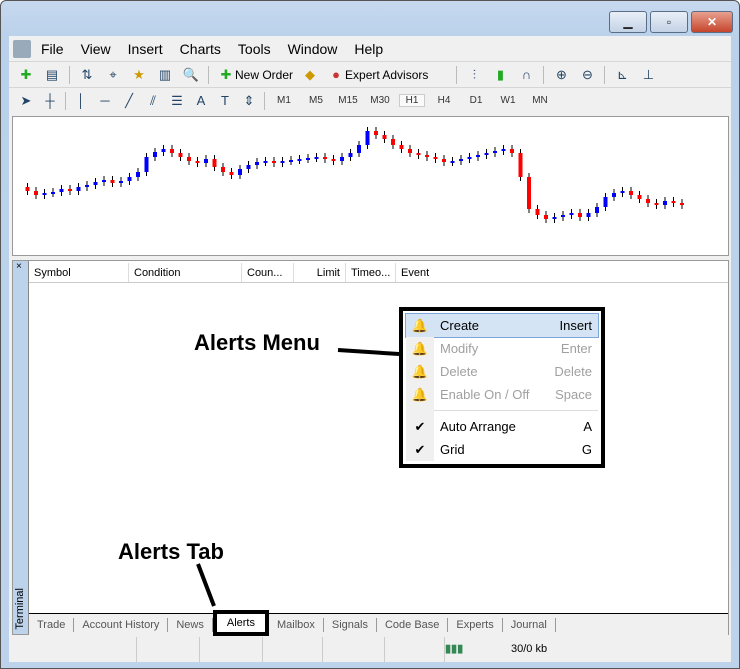 This screenshot has height=669, width=740. What do you see at coordinates (298, 477) in the screenshot?
I see `annotation-arrows` at bounding box center [298, 477].